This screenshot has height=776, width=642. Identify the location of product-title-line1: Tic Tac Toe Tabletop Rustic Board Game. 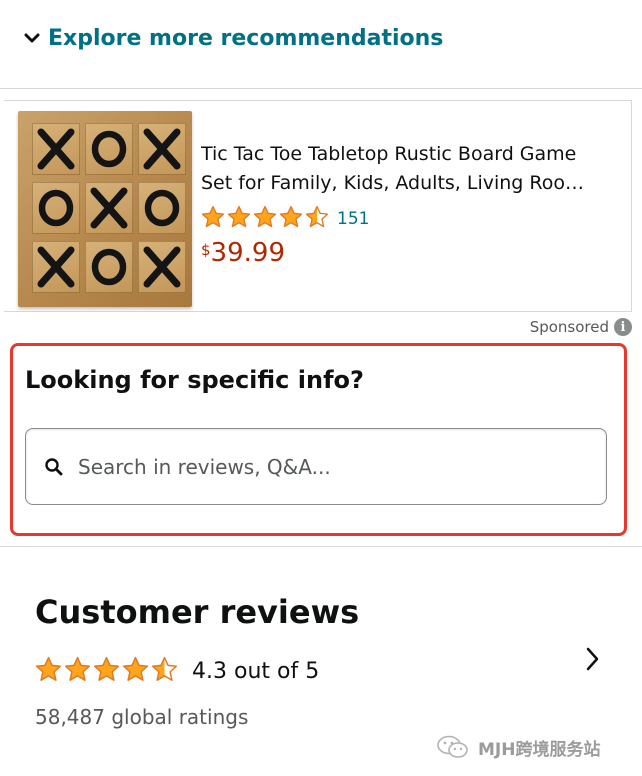
(389, 154).